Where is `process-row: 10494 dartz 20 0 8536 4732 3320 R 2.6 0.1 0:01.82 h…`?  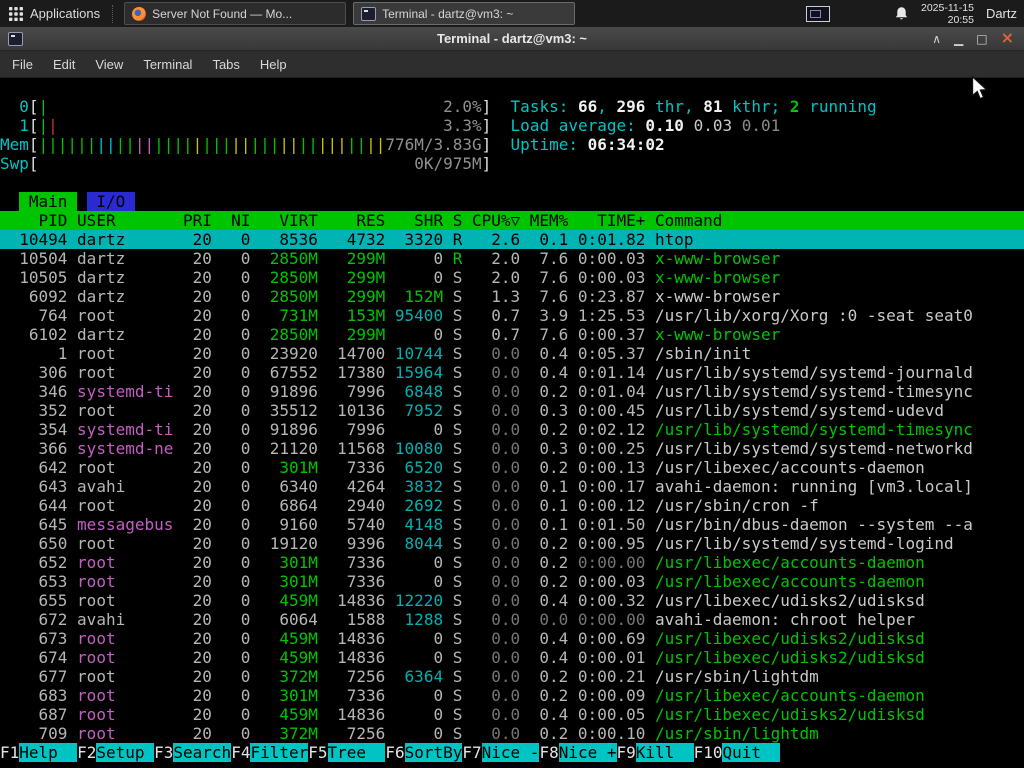 process-row: 10494 dartz 20 0 8536 4732 3320 R 2.6 0.1 0:01.82 h… is located at coordinates (512, 239).